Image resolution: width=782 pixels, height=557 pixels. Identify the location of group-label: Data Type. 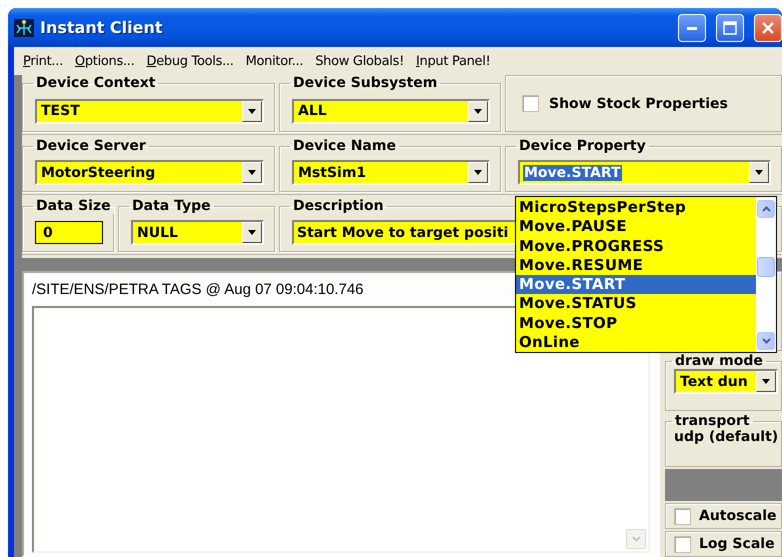
(171, 206).